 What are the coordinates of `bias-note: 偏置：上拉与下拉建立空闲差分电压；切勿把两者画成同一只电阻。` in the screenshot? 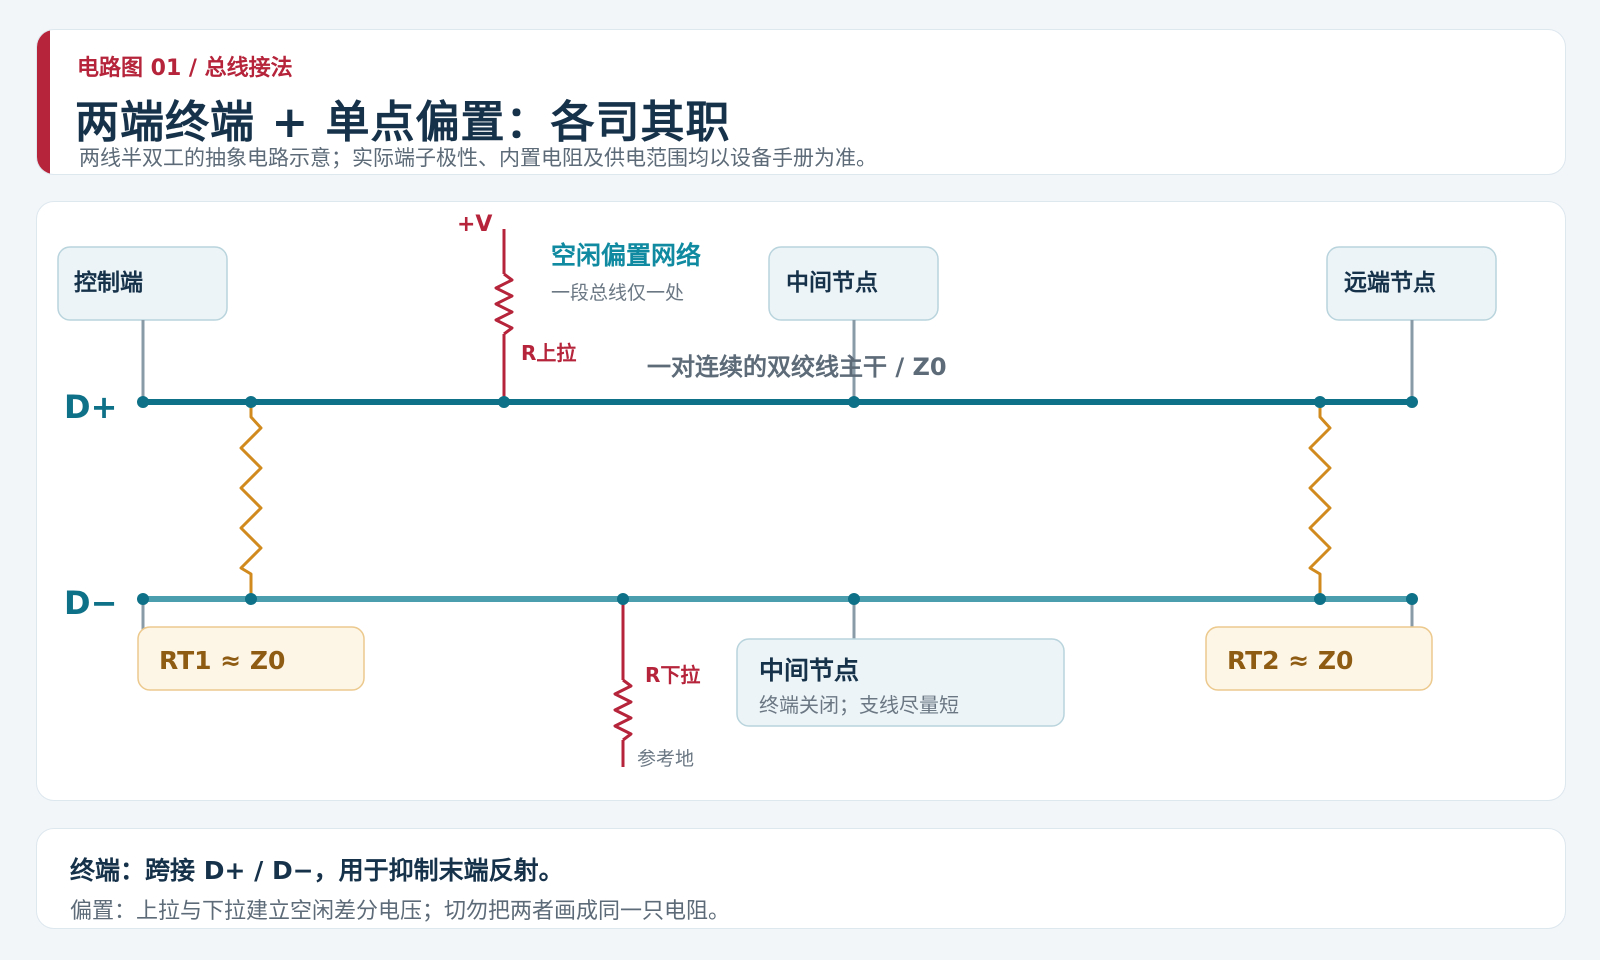 It's located at (400, 911).